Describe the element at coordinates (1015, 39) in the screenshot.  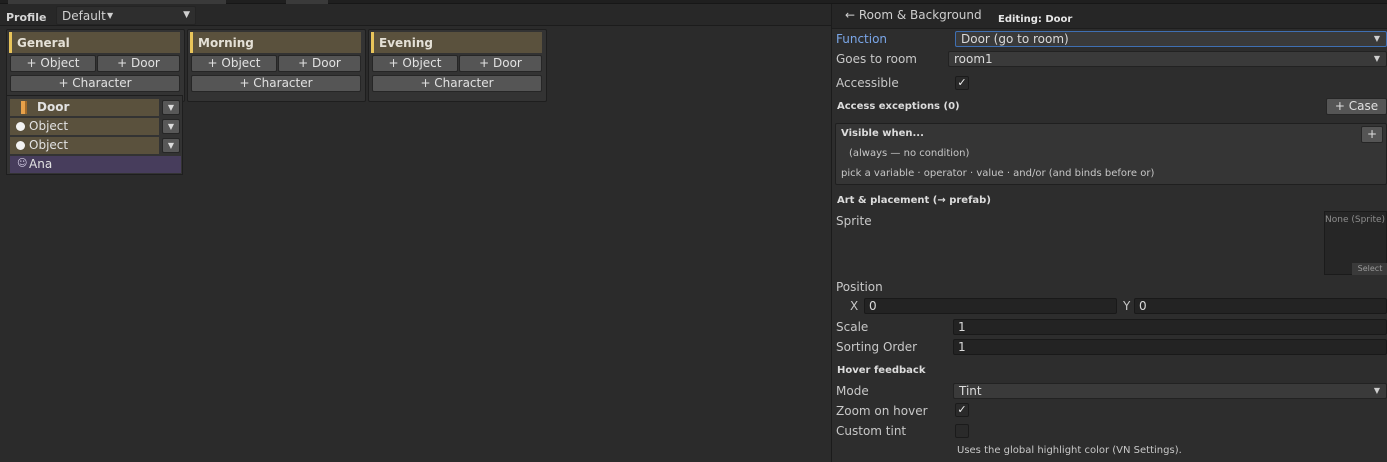
I see `function-value: Door (go to room)` at that location.